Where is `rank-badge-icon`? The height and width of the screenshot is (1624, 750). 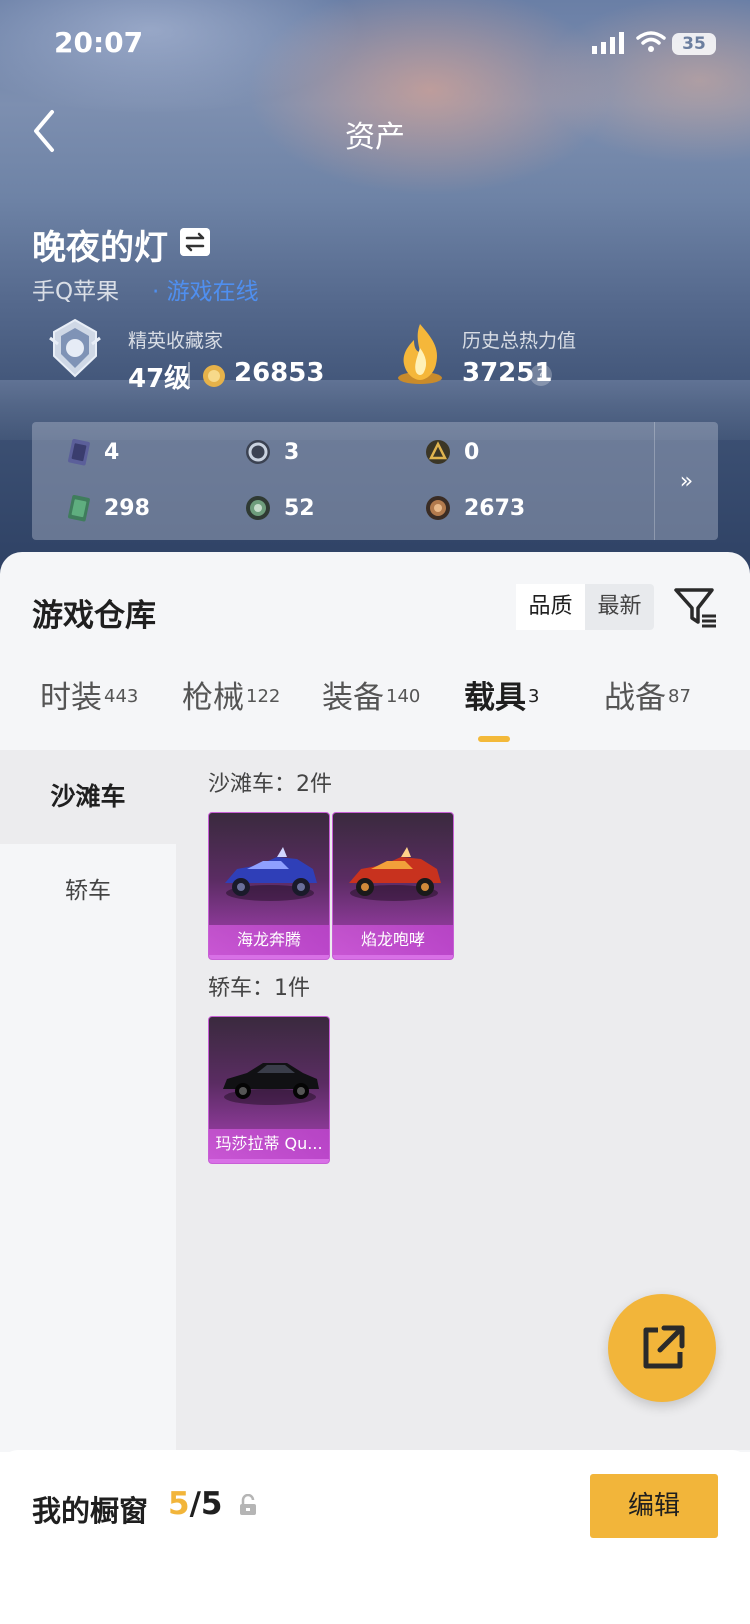 rank-badge-icon is located at coordinates (75, 348).